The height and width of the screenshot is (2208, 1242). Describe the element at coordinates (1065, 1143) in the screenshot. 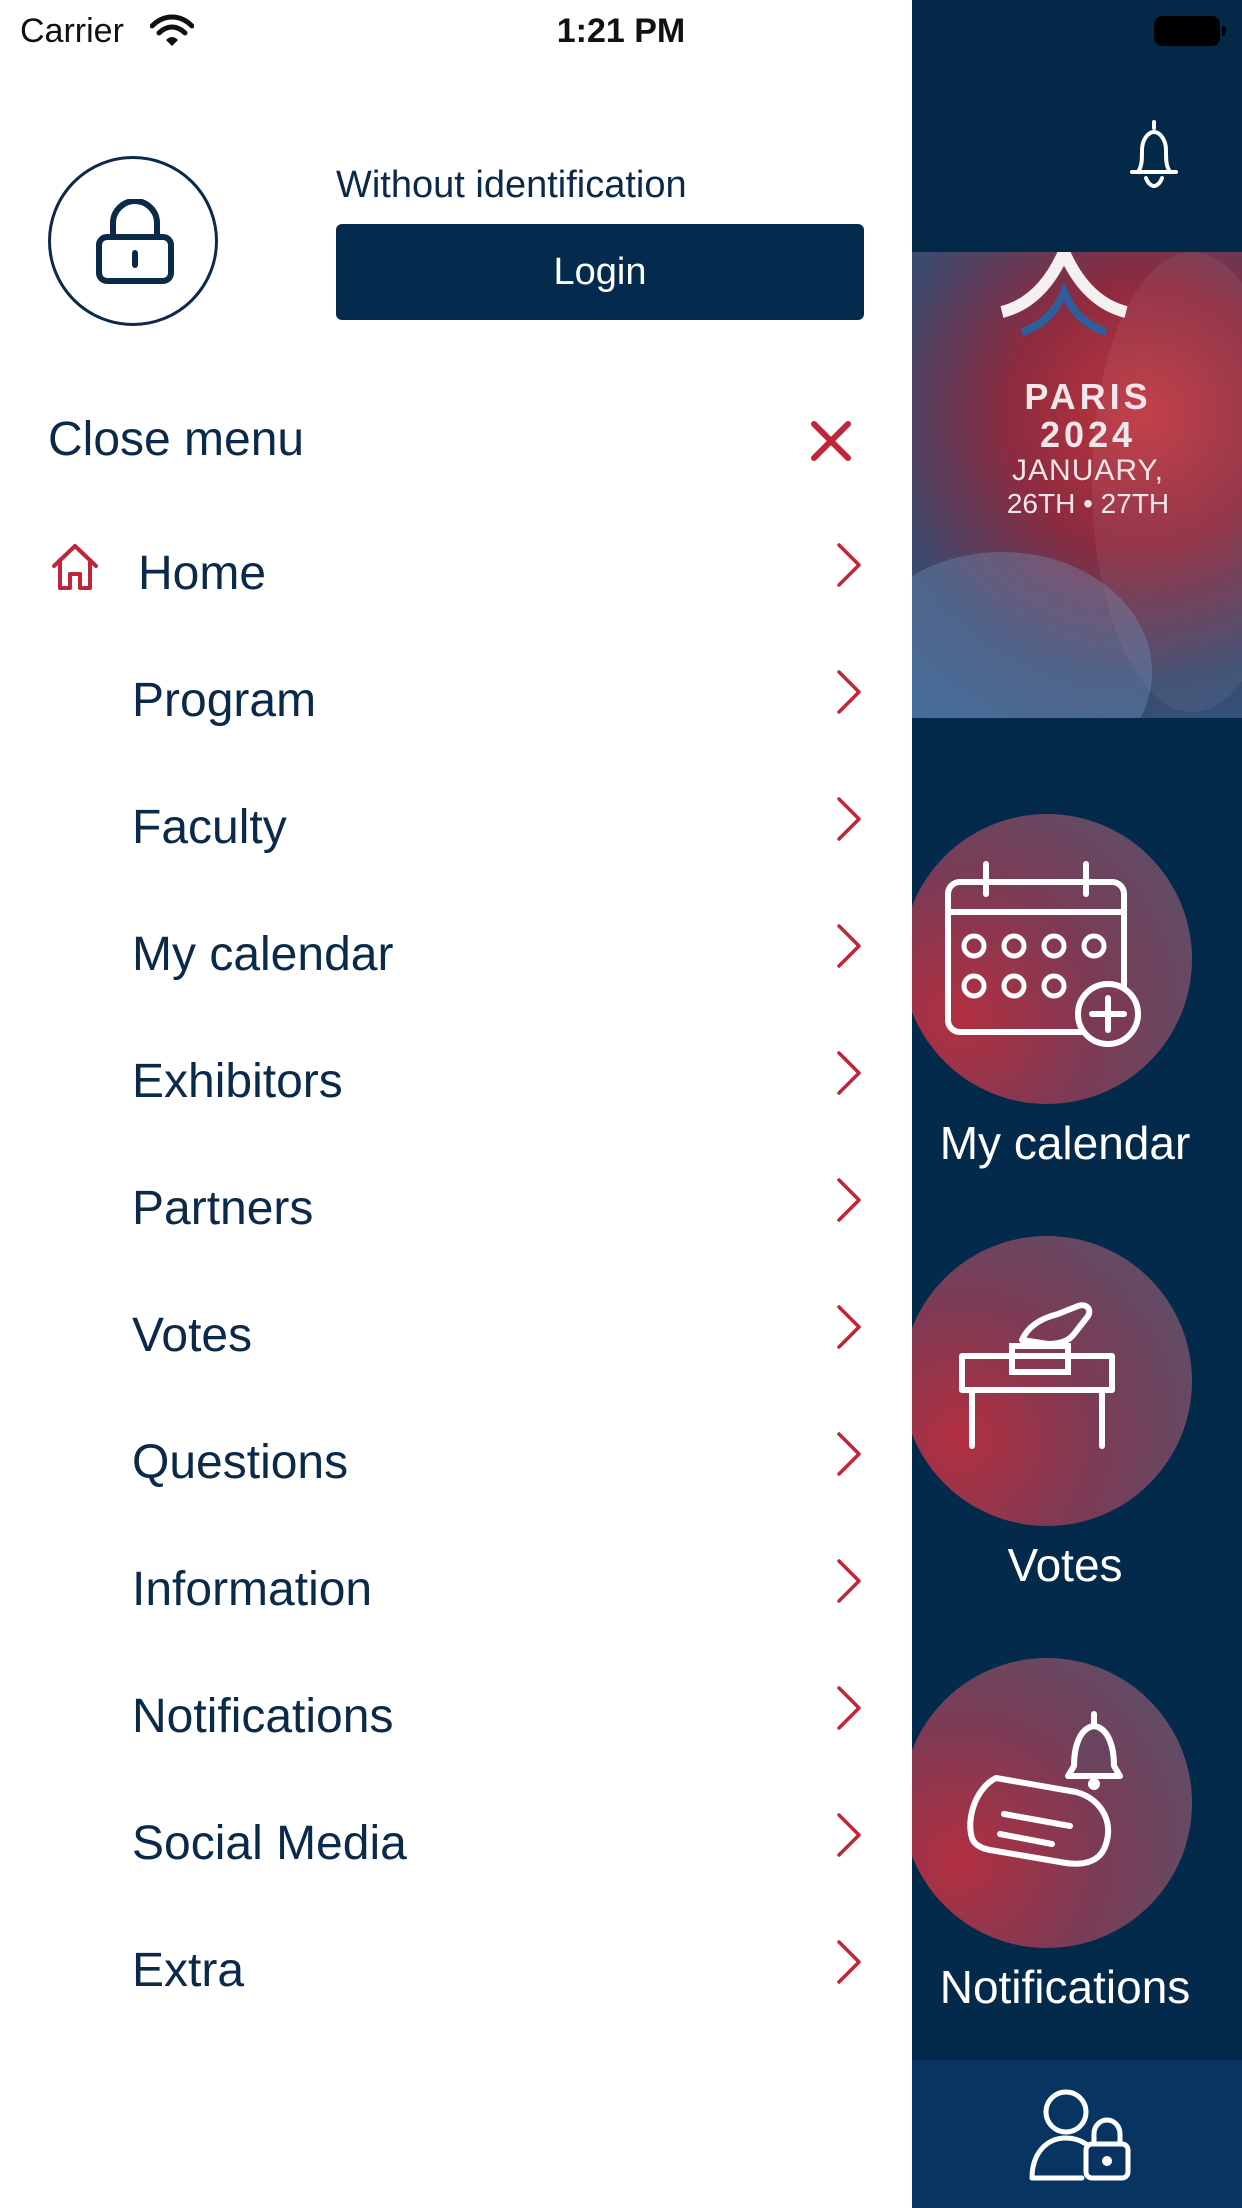

I see `tile-my-calendar-label: My calendar` at that location.